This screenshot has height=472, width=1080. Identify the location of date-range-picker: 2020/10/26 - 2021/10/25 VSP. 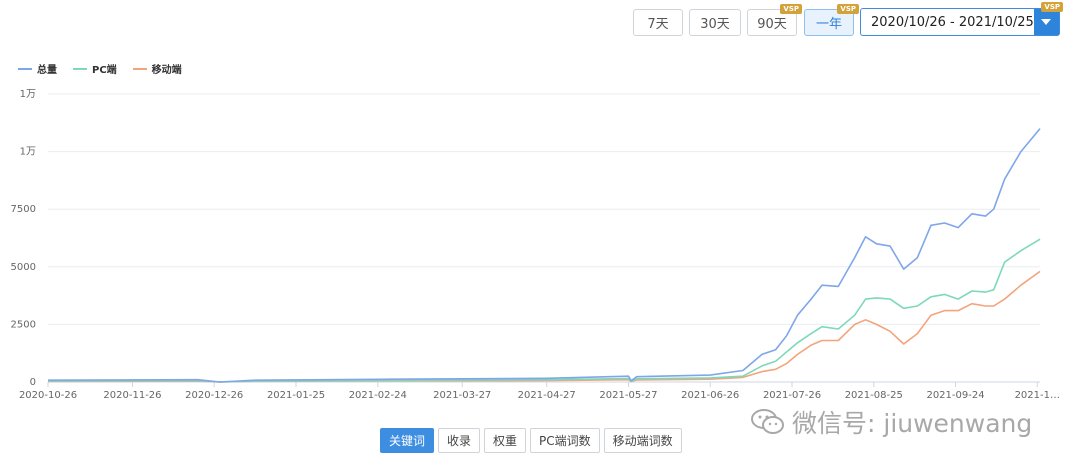
(961, 19).